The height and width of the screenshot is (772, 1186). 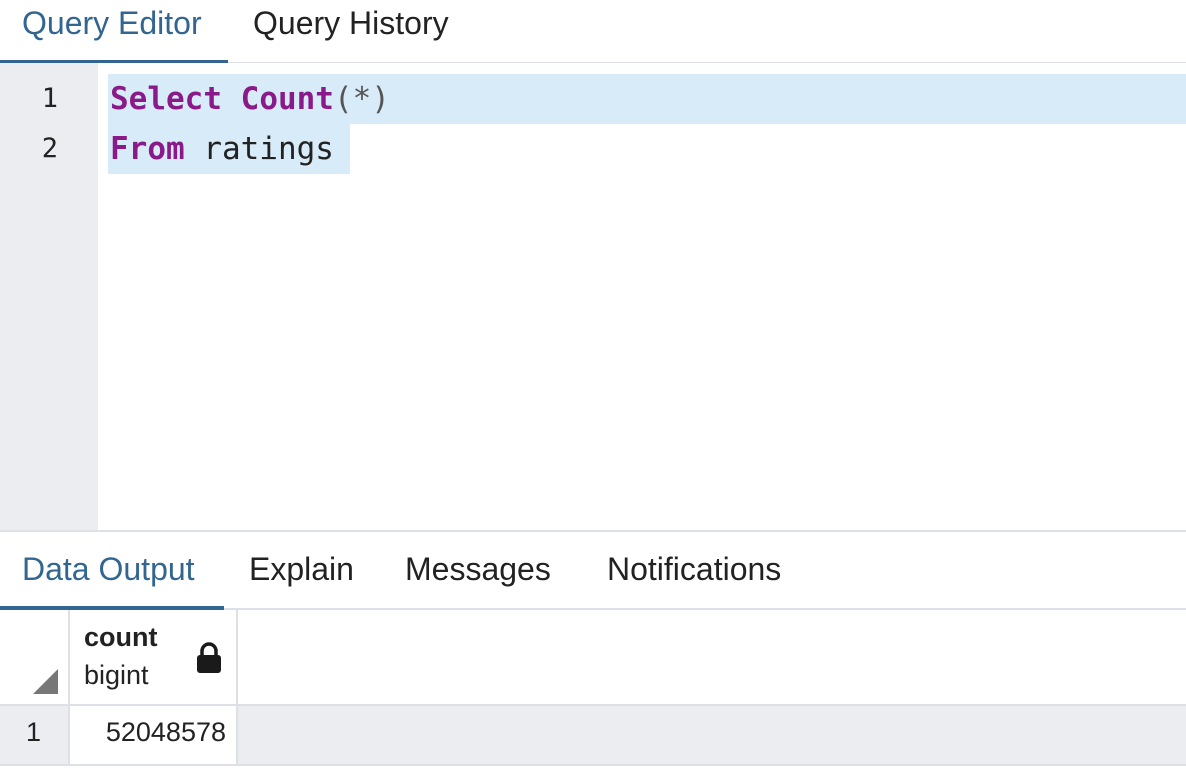 What do you see at coordinates (165, 732) in the screenshot?
I see `cell-value: 52048578` at bounding box center [165, 732].